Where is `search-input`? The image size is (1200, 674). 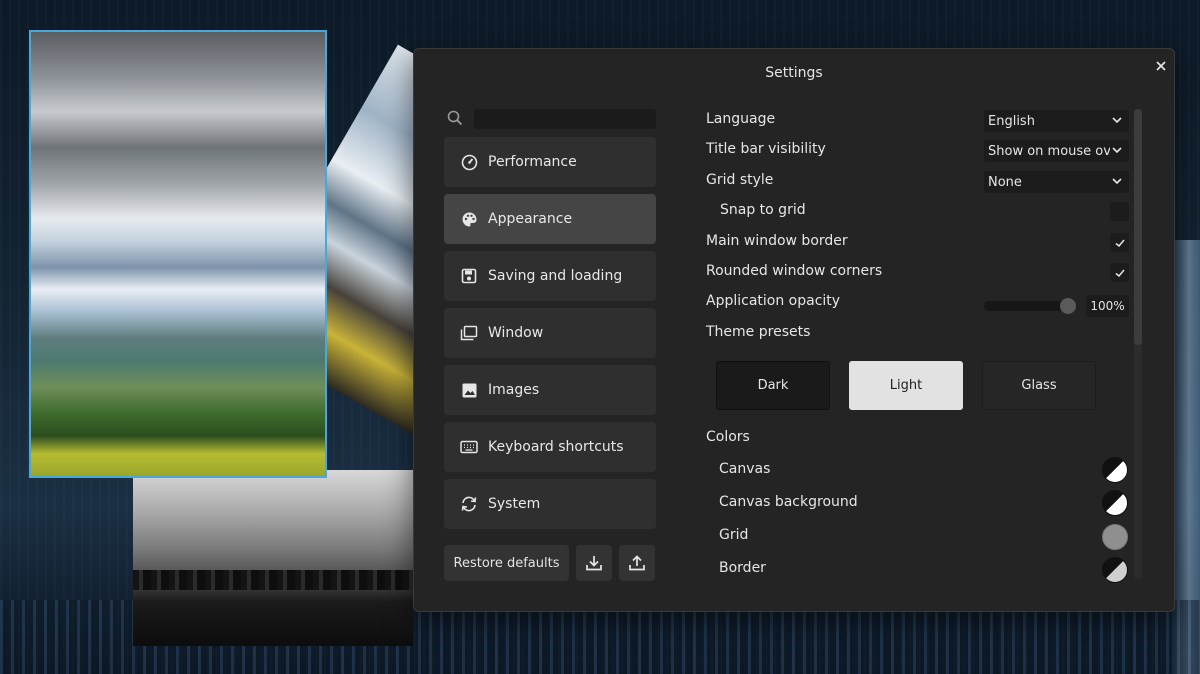 search-input is located at coordinates (565, 119).